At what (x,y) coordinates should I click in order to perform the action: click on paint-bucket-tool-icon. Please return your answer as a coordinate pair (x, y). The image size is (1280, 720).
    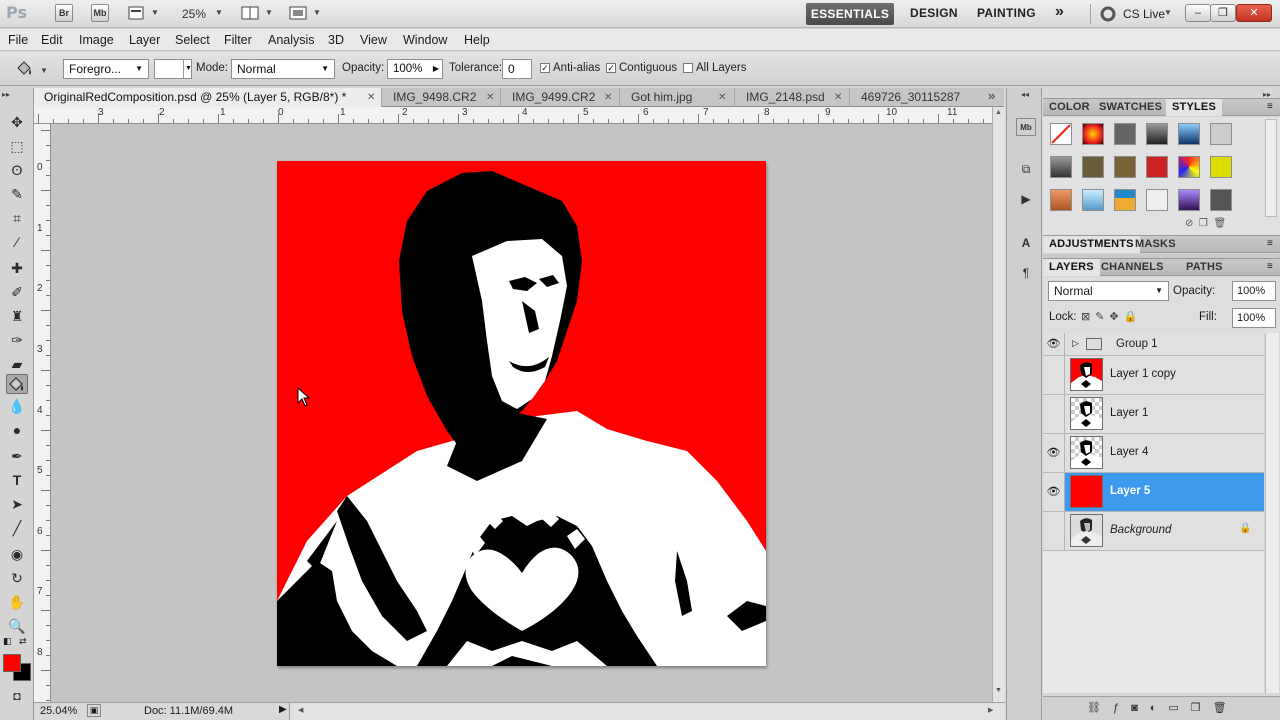
    Looking at the image, I should click on (17, 384).